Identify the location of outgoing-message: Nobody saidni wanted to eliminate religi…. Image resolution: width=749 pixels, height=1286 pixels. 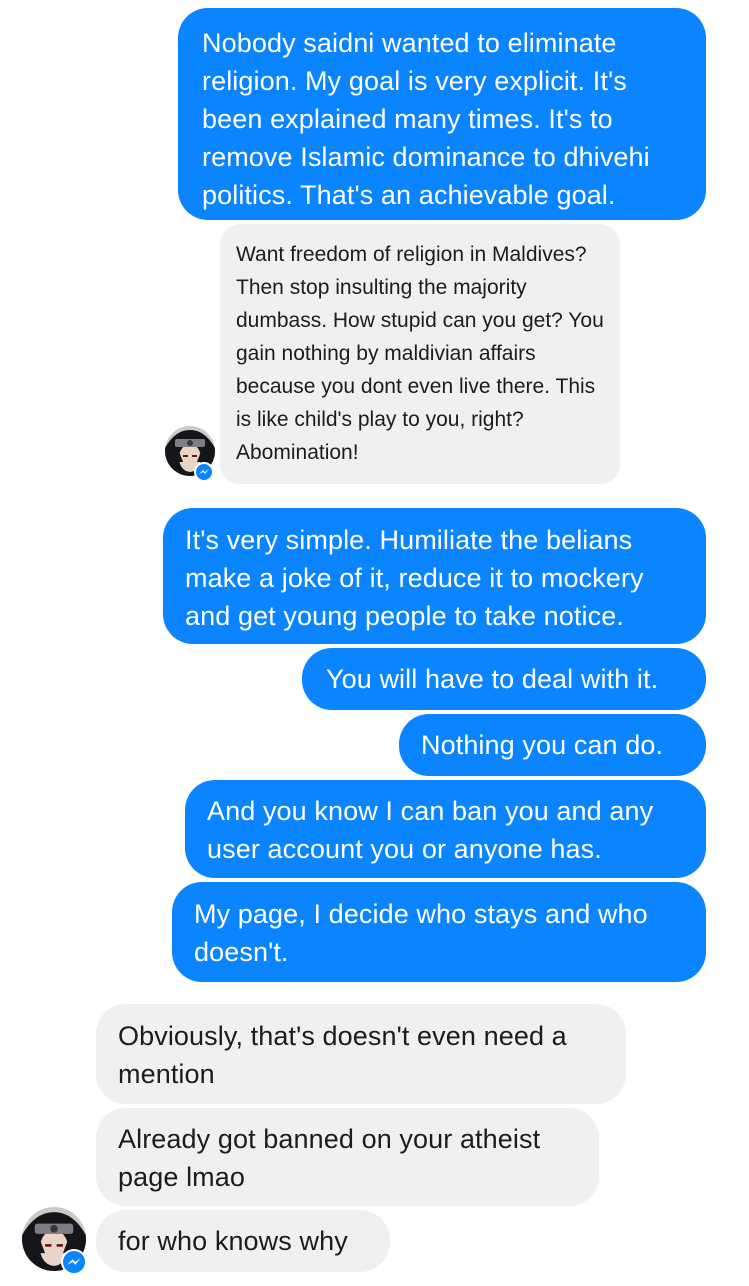
(442, 114).